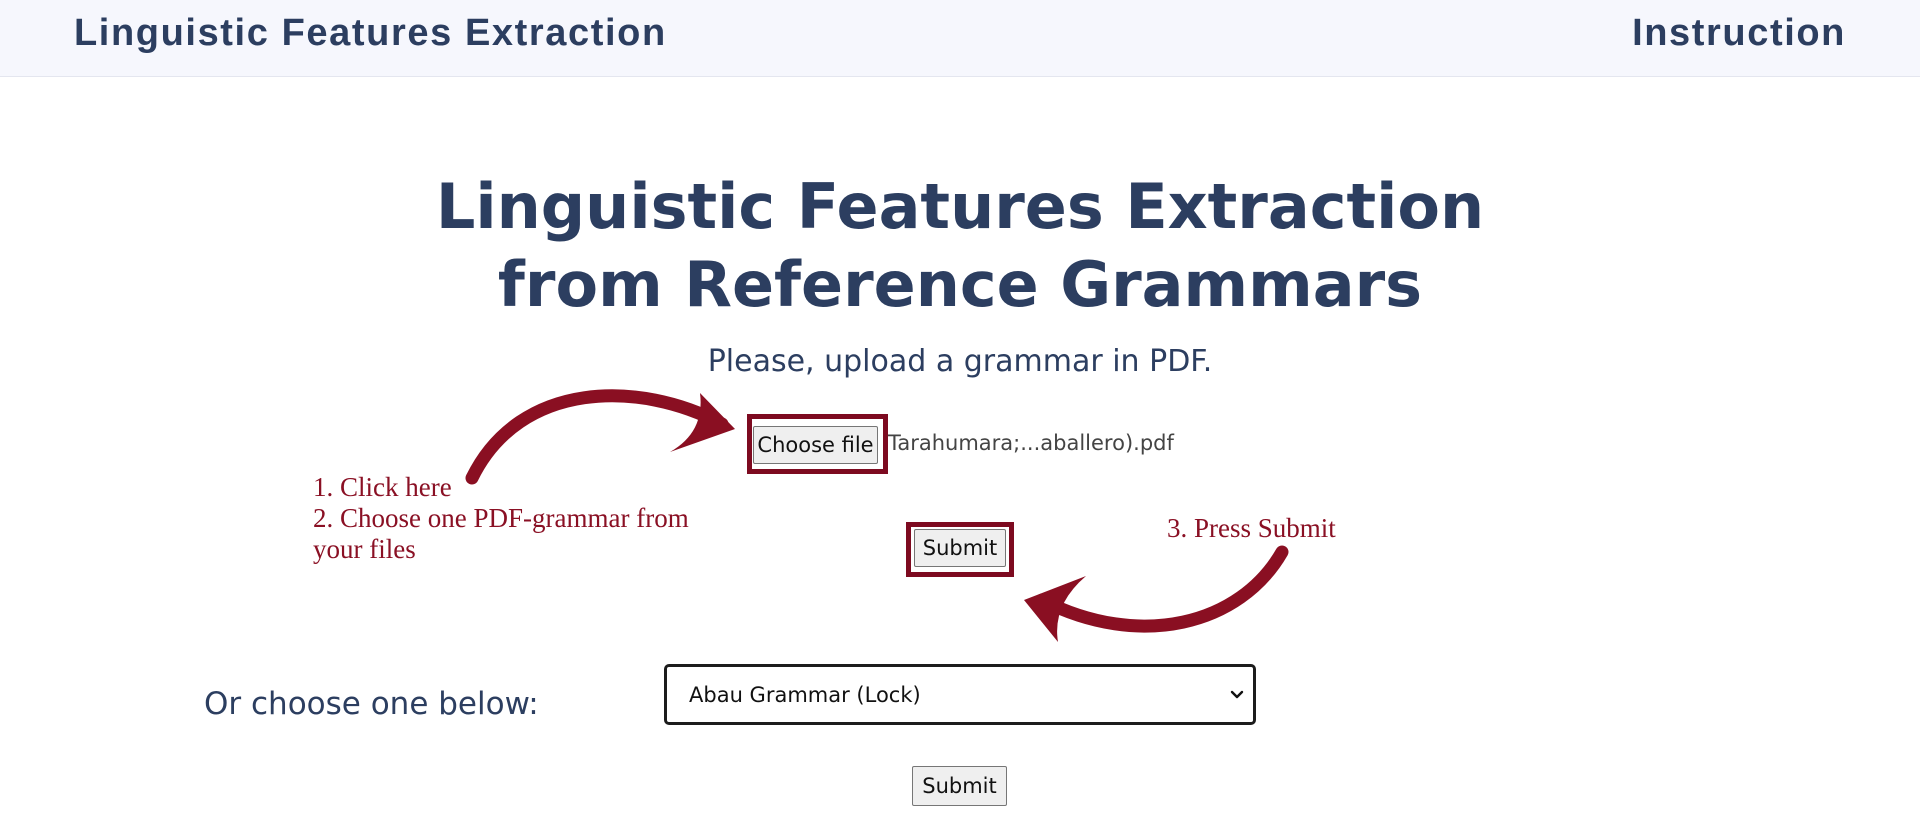  Describe the element at coordinates (960, 548) in the screenshot. I see `upload-submit-button: Submit` at that location.